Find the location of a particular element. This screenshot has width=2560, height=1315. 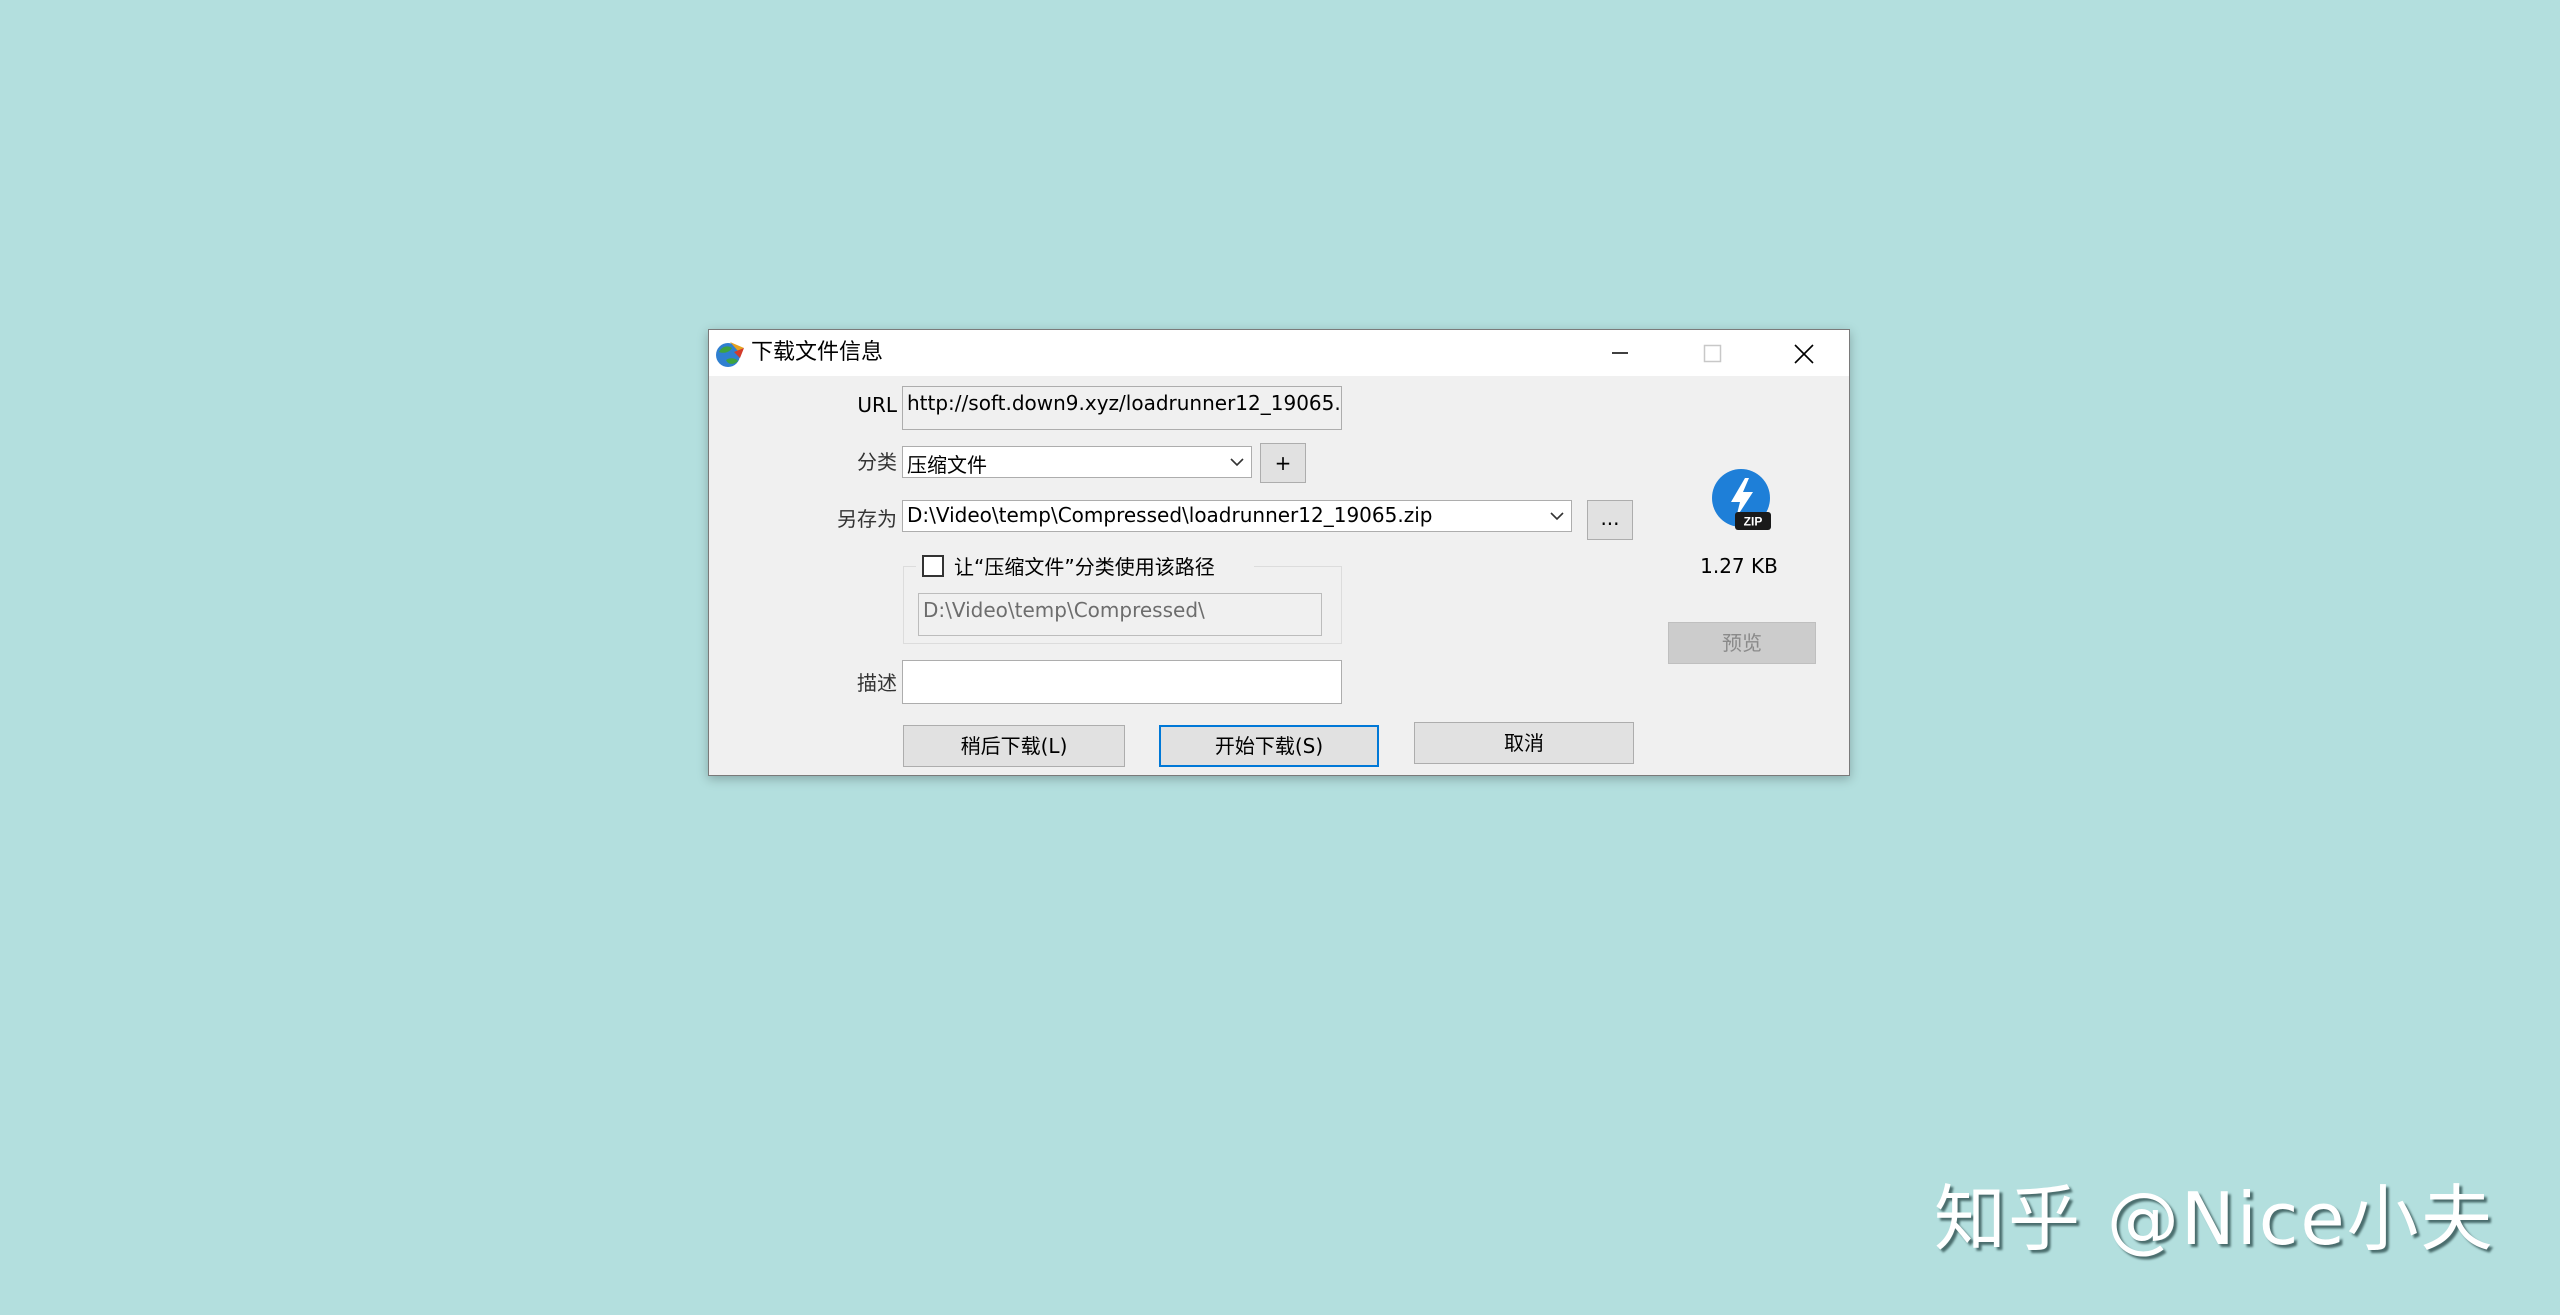

saveas-label: 另存为 is located at coordinates (867, 519).